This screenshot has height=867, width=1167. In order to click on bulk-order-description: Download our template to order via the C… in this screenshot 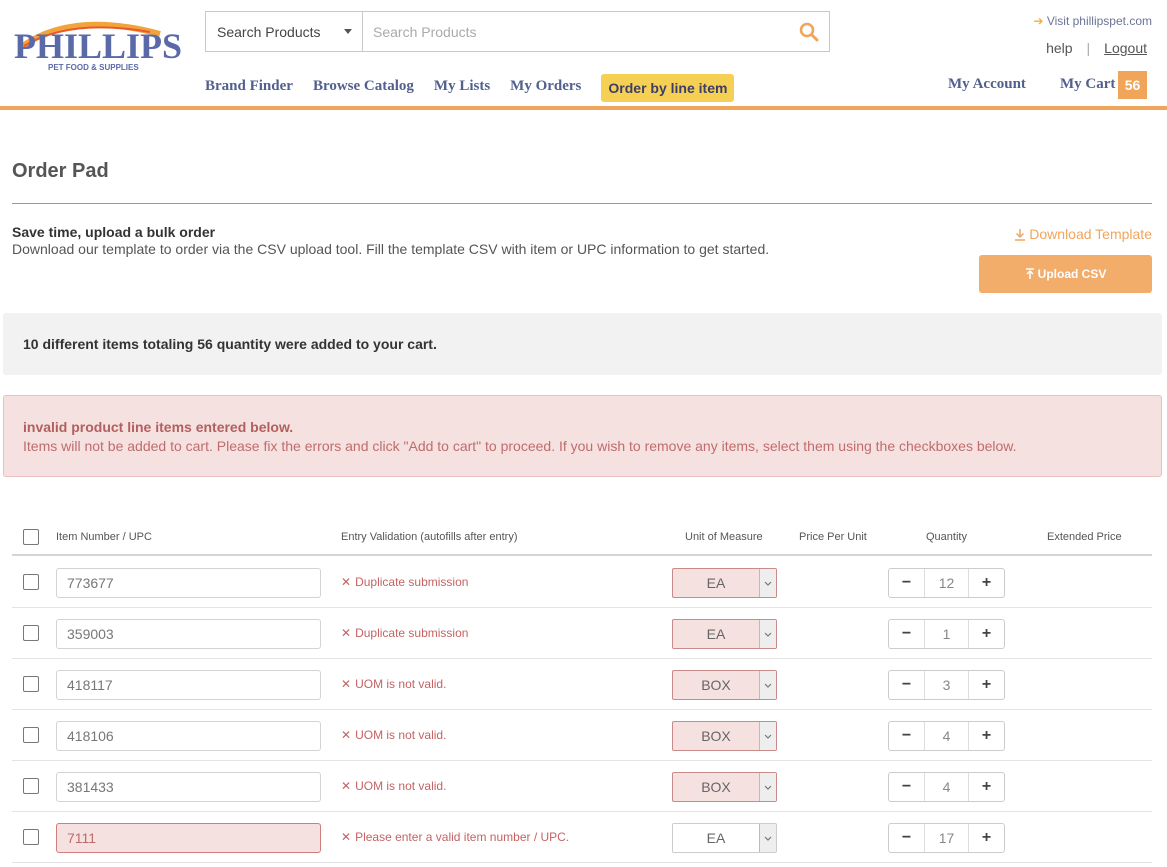, I will do `click(391, 249)`.